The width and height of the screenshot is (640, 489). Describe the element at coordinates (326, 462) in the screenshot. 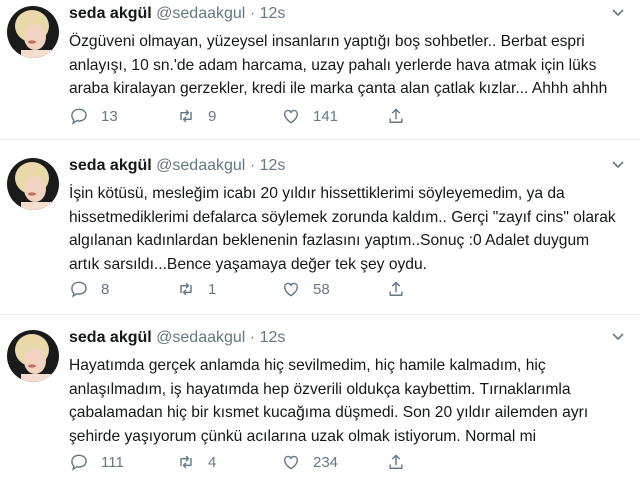

I see `like-count: 234` at that location.